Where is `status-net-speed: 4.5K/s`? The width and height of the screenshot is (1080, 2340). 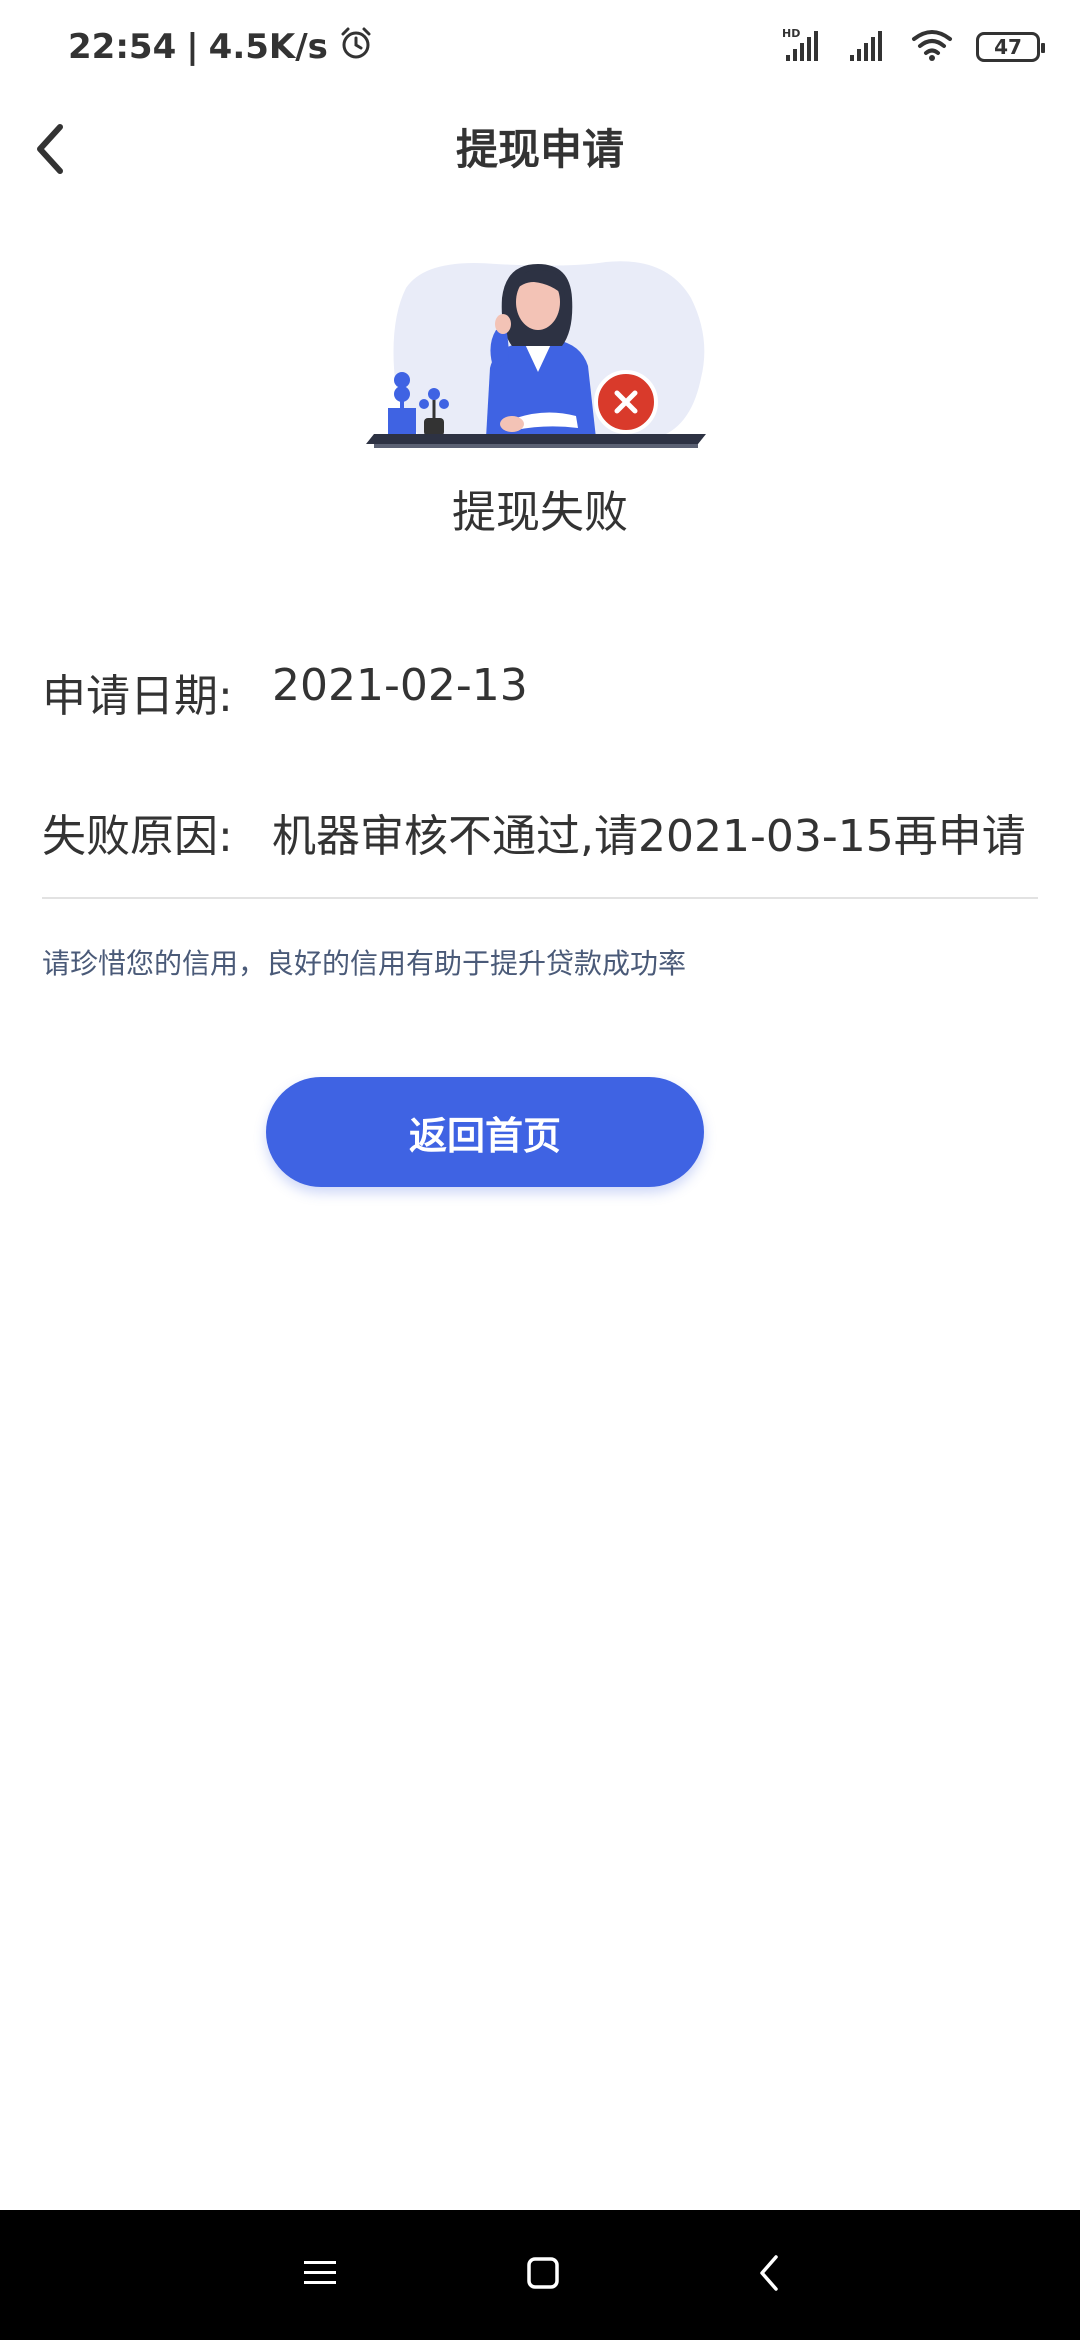 status-net-speed: 4.5K/s is located at coordinates (268, 47).